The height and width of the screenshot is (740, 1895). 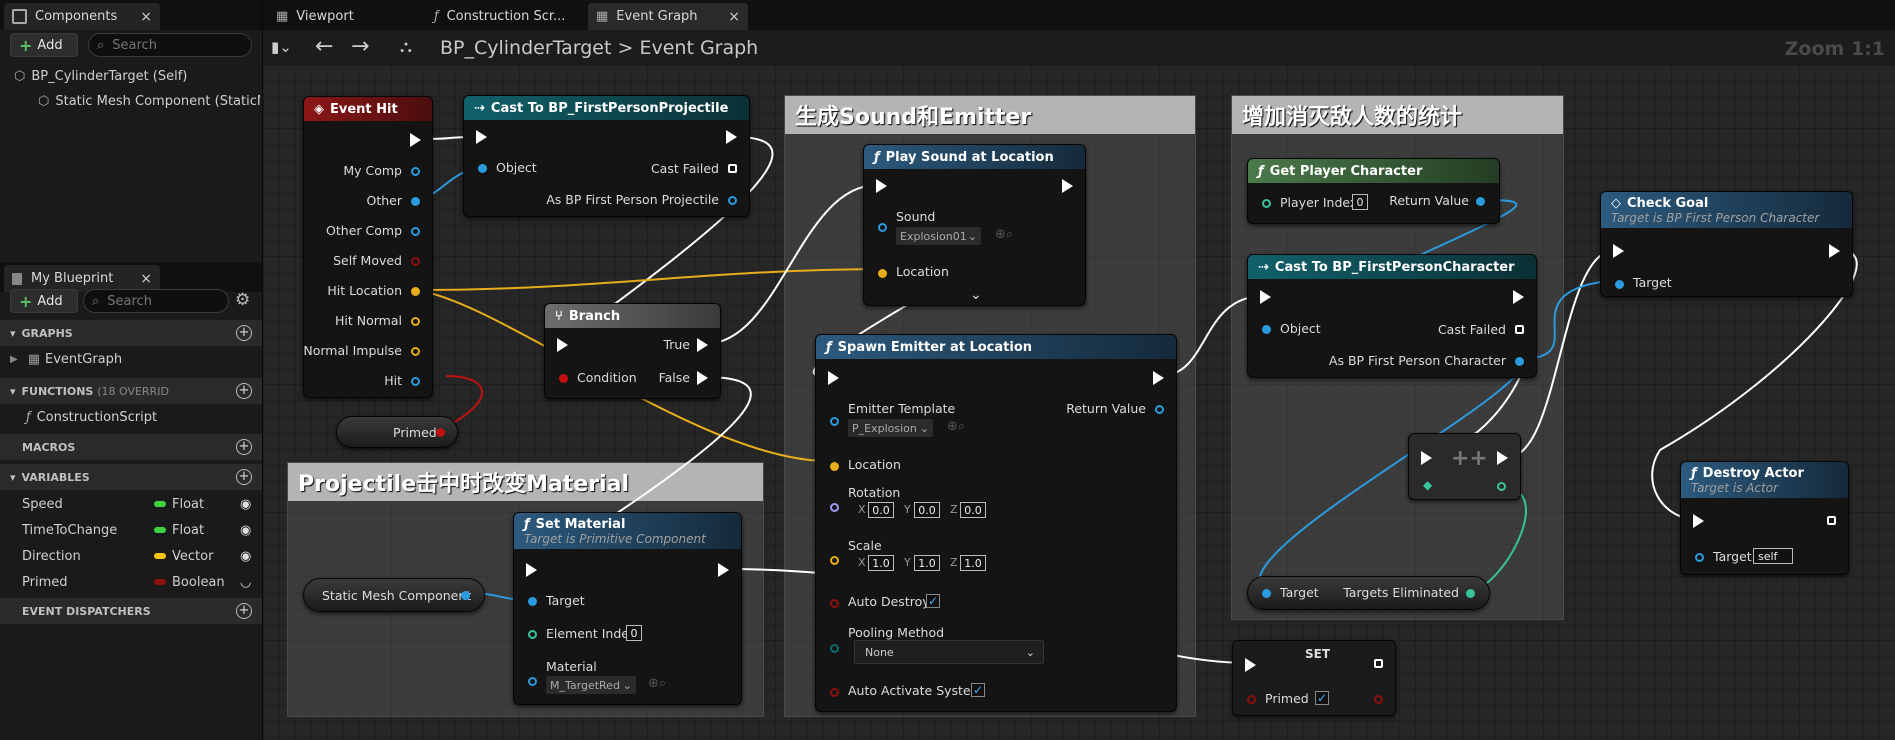 What do you see at coordinates (131, 477) in the screenshot?
I see `section-variables: ▾ VARIABLES +` at bounding box center [131, 477].